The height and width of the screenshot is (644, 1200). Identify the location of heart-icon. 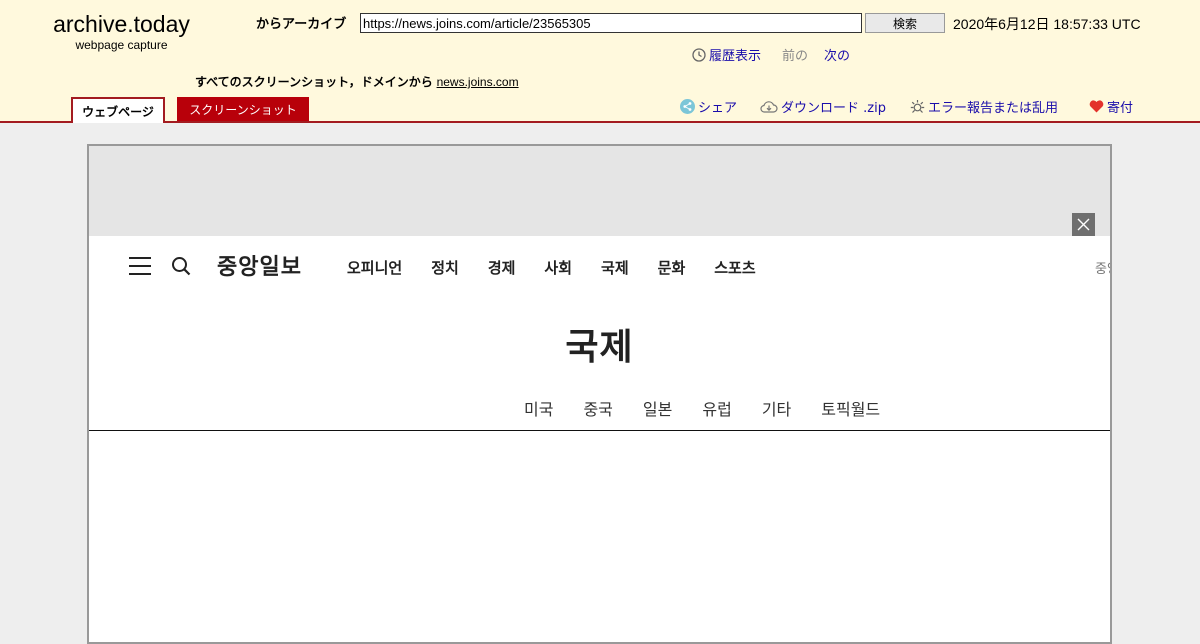
(1096, 106).